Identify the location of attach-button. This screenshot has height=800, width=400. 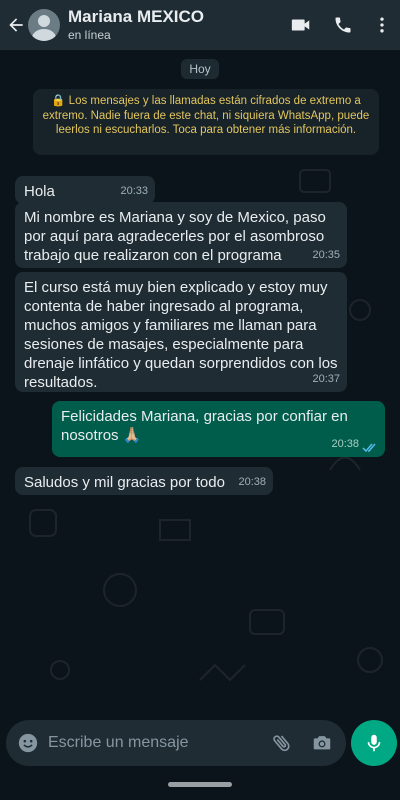
(282, 743).